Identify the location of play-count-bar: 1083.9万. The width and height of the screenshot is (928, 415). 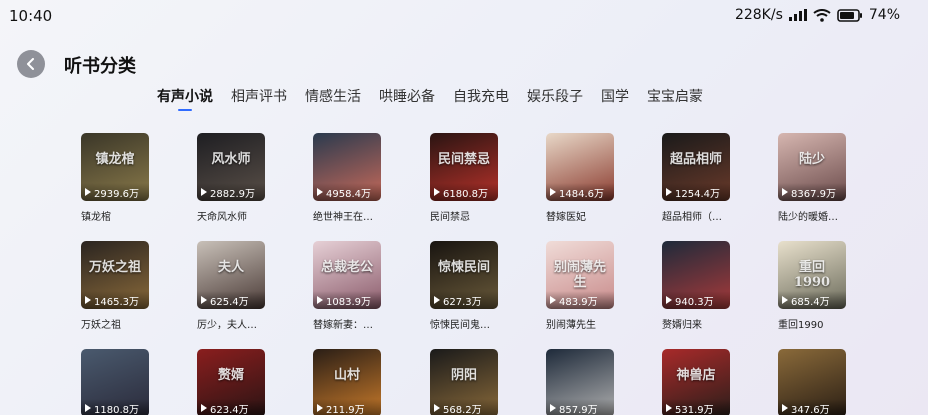
(347, 300).